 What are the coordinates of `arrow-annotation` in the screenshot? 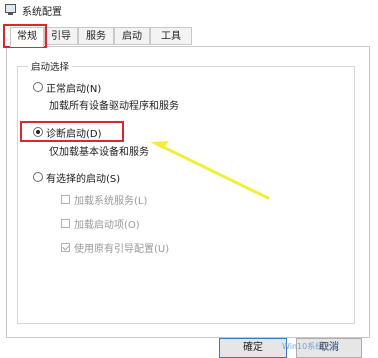 It's located at (210, 170).